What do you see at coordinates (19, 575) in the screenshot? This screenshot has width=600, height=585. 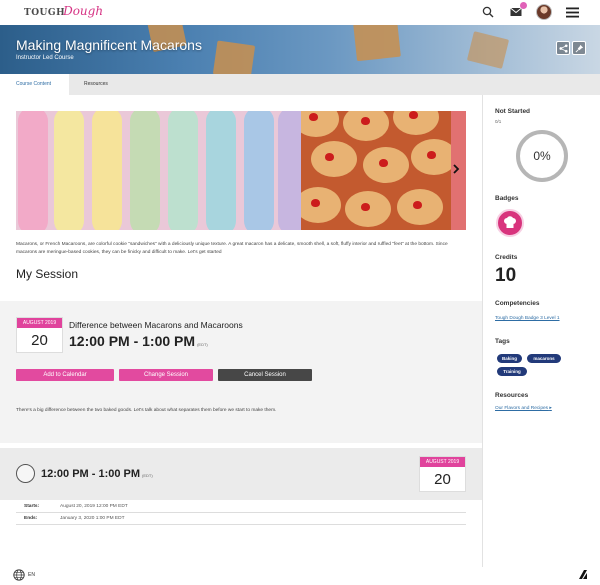 I see `globe-icon` at bounding box center [19, 575].